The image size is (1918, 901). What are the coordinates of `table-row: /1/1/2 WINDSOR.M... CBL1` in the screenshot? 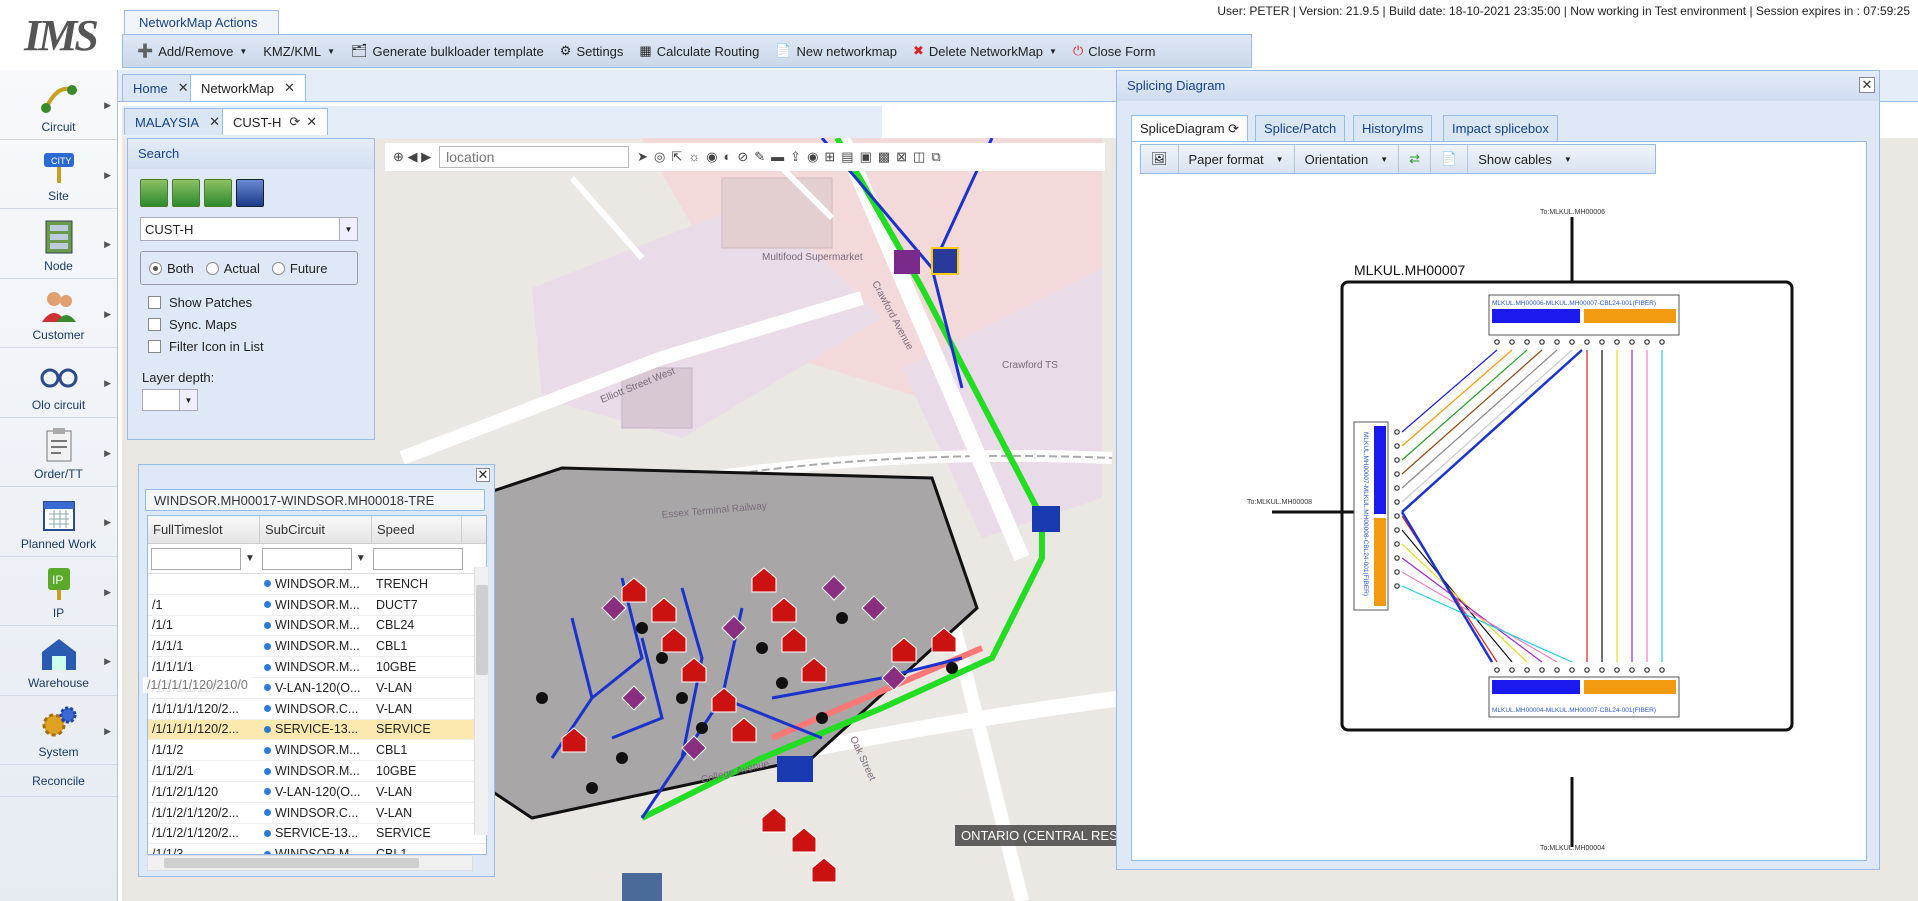 It's located at (317, 751).